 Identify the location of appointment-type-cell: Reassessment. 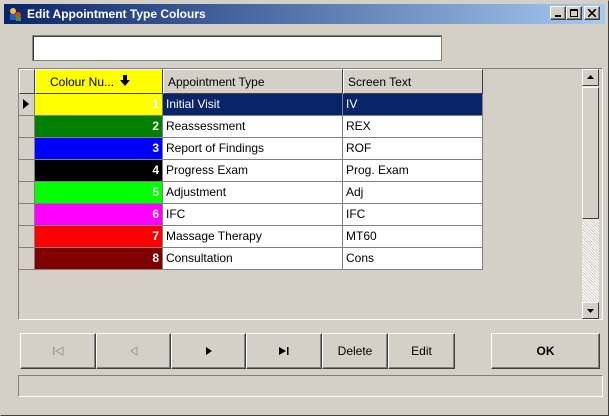
(253, 127).